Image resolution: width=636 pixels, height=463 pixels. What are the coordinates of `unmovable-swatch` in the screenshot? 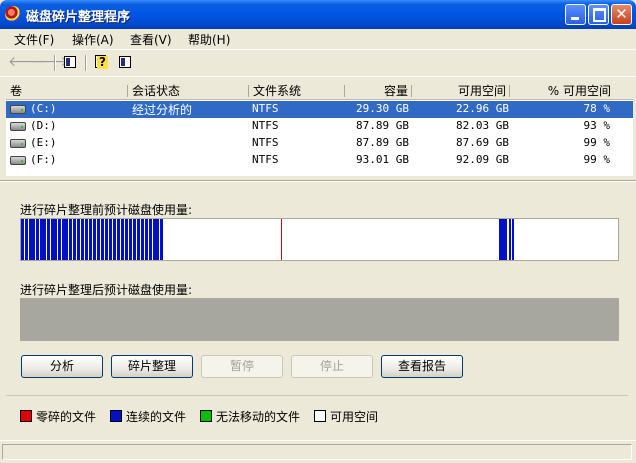 It's located at (206, 416).